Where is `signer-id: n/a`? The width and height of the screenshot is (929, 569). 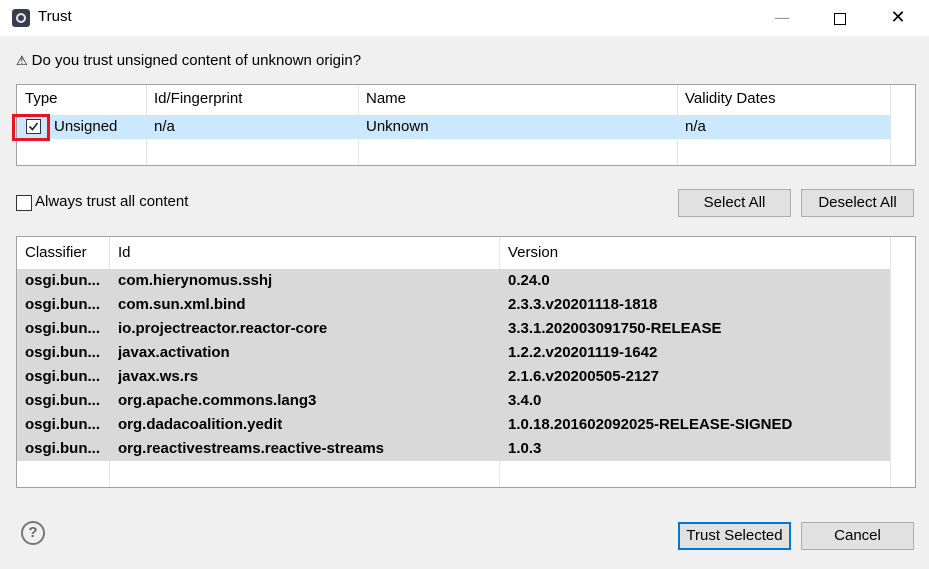
signer-id: n/a is located at coordinates (164, 126).